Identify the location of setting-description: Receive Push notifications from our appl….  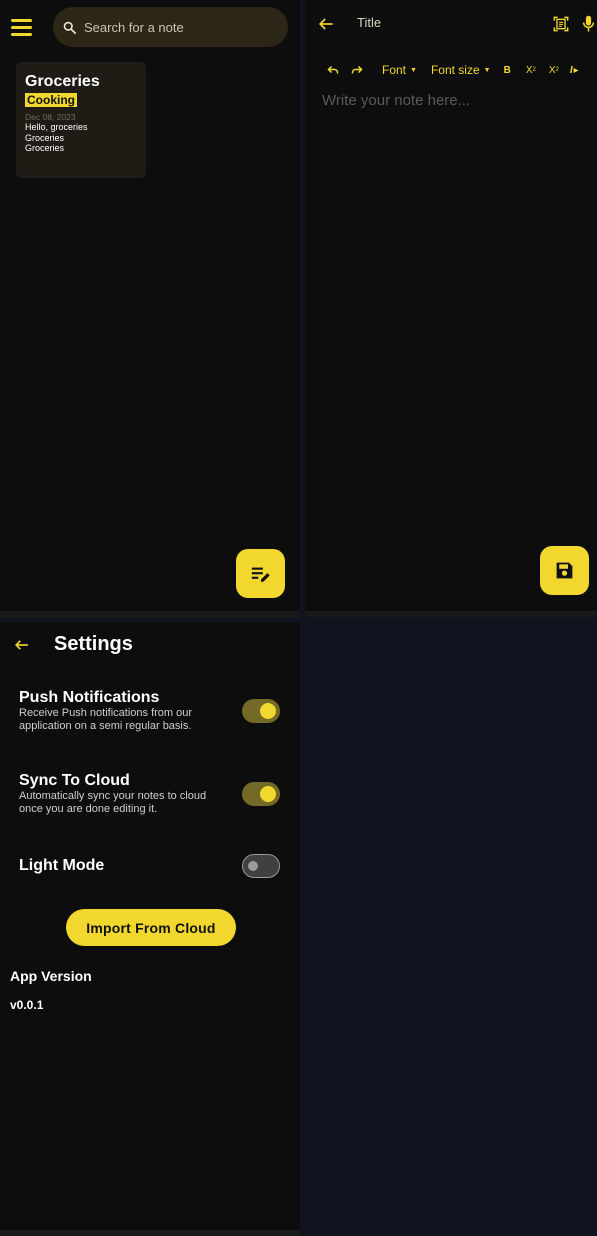
(106, 719).